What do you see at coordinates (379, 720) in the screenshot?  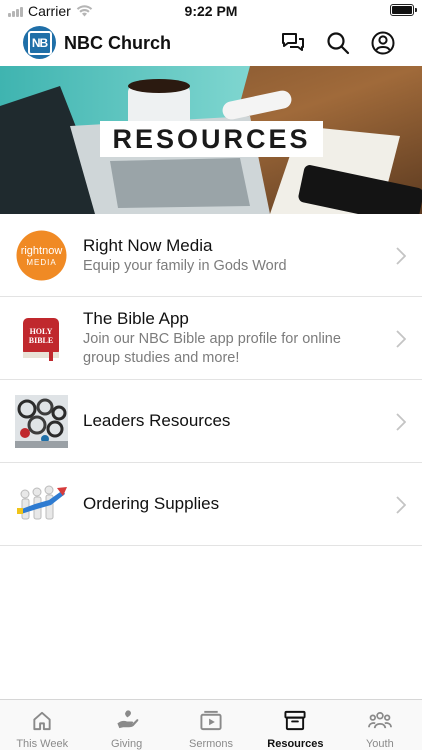 I see `people-icon` at bounding box center [379, 720].